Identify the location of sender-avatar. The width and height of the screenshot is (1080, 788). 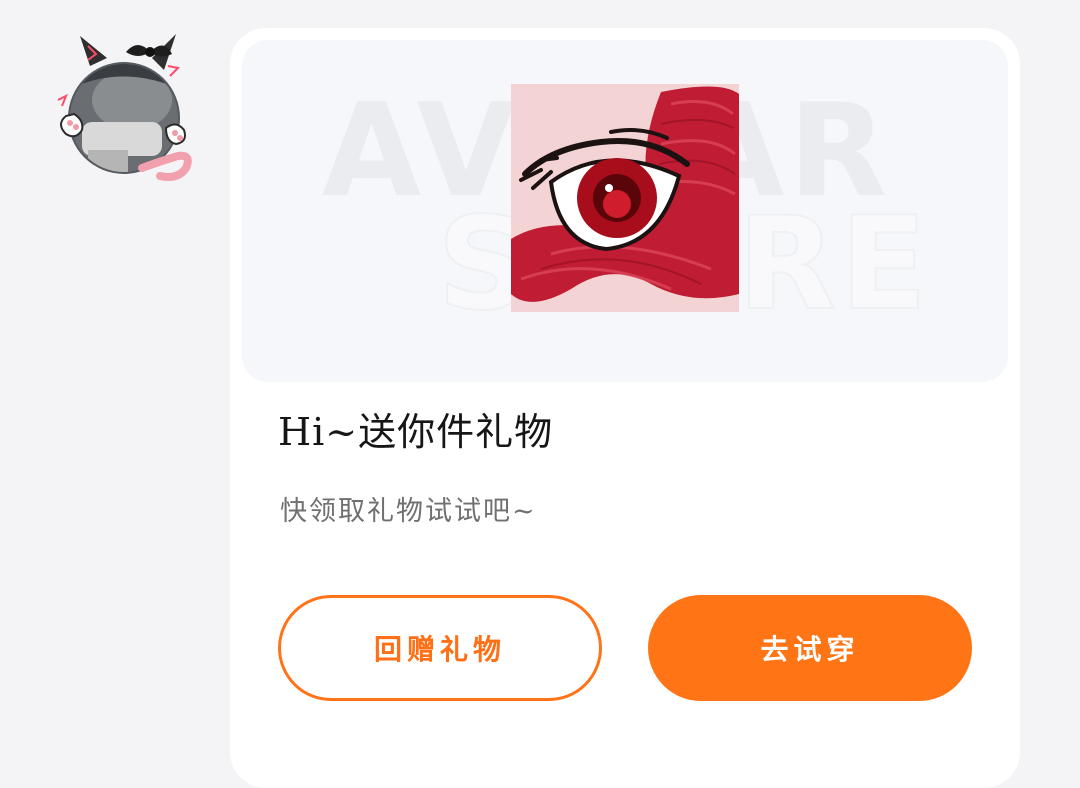
(123, 106).